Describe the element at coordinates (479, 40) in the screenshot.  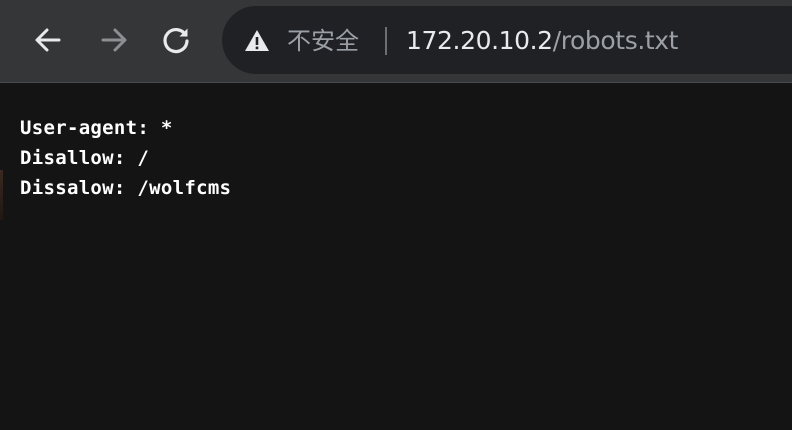
I see `url-host: 172.20.10.2` at that location.